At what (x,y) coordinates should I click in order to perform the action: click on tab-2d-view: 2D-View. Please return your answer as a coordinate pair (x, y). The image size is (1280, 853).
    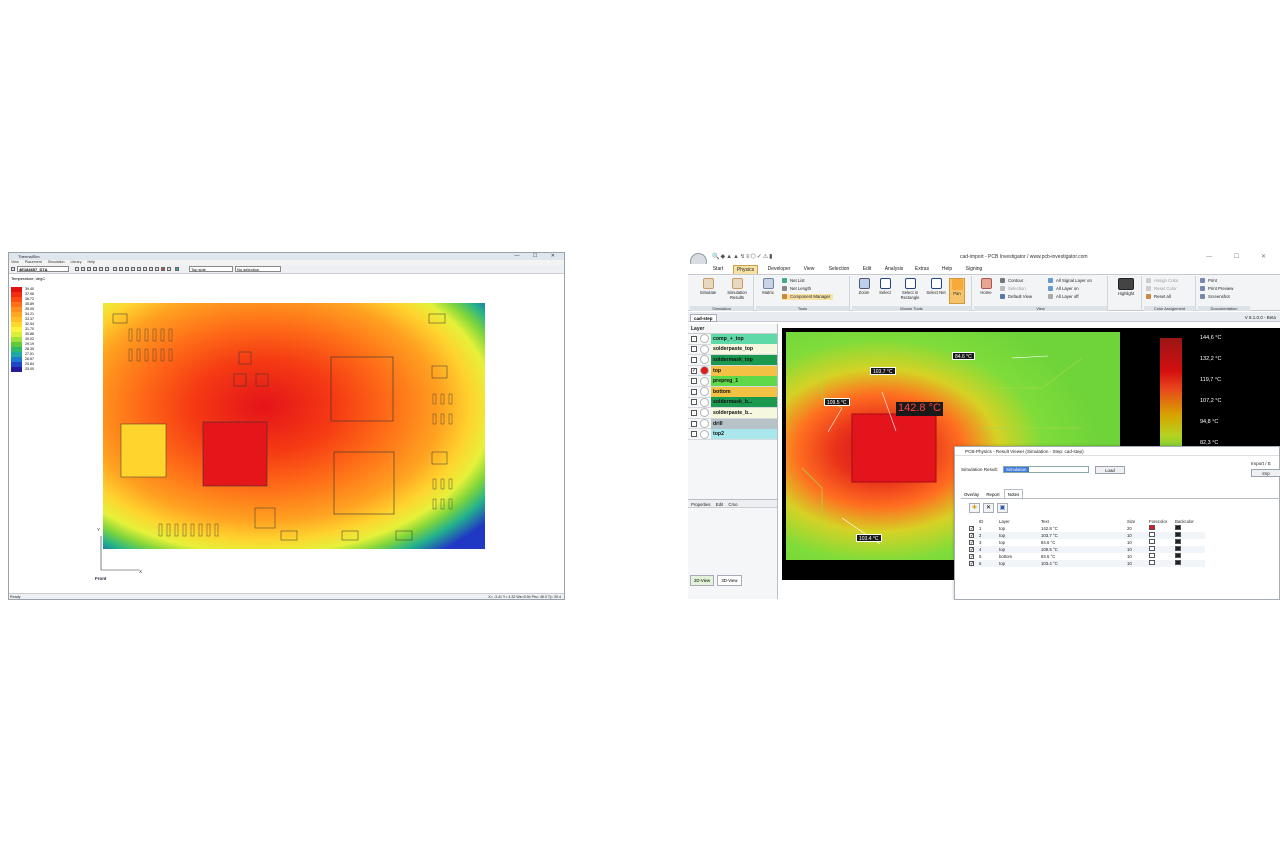
    Looking at the image, I should click on (702, 580).